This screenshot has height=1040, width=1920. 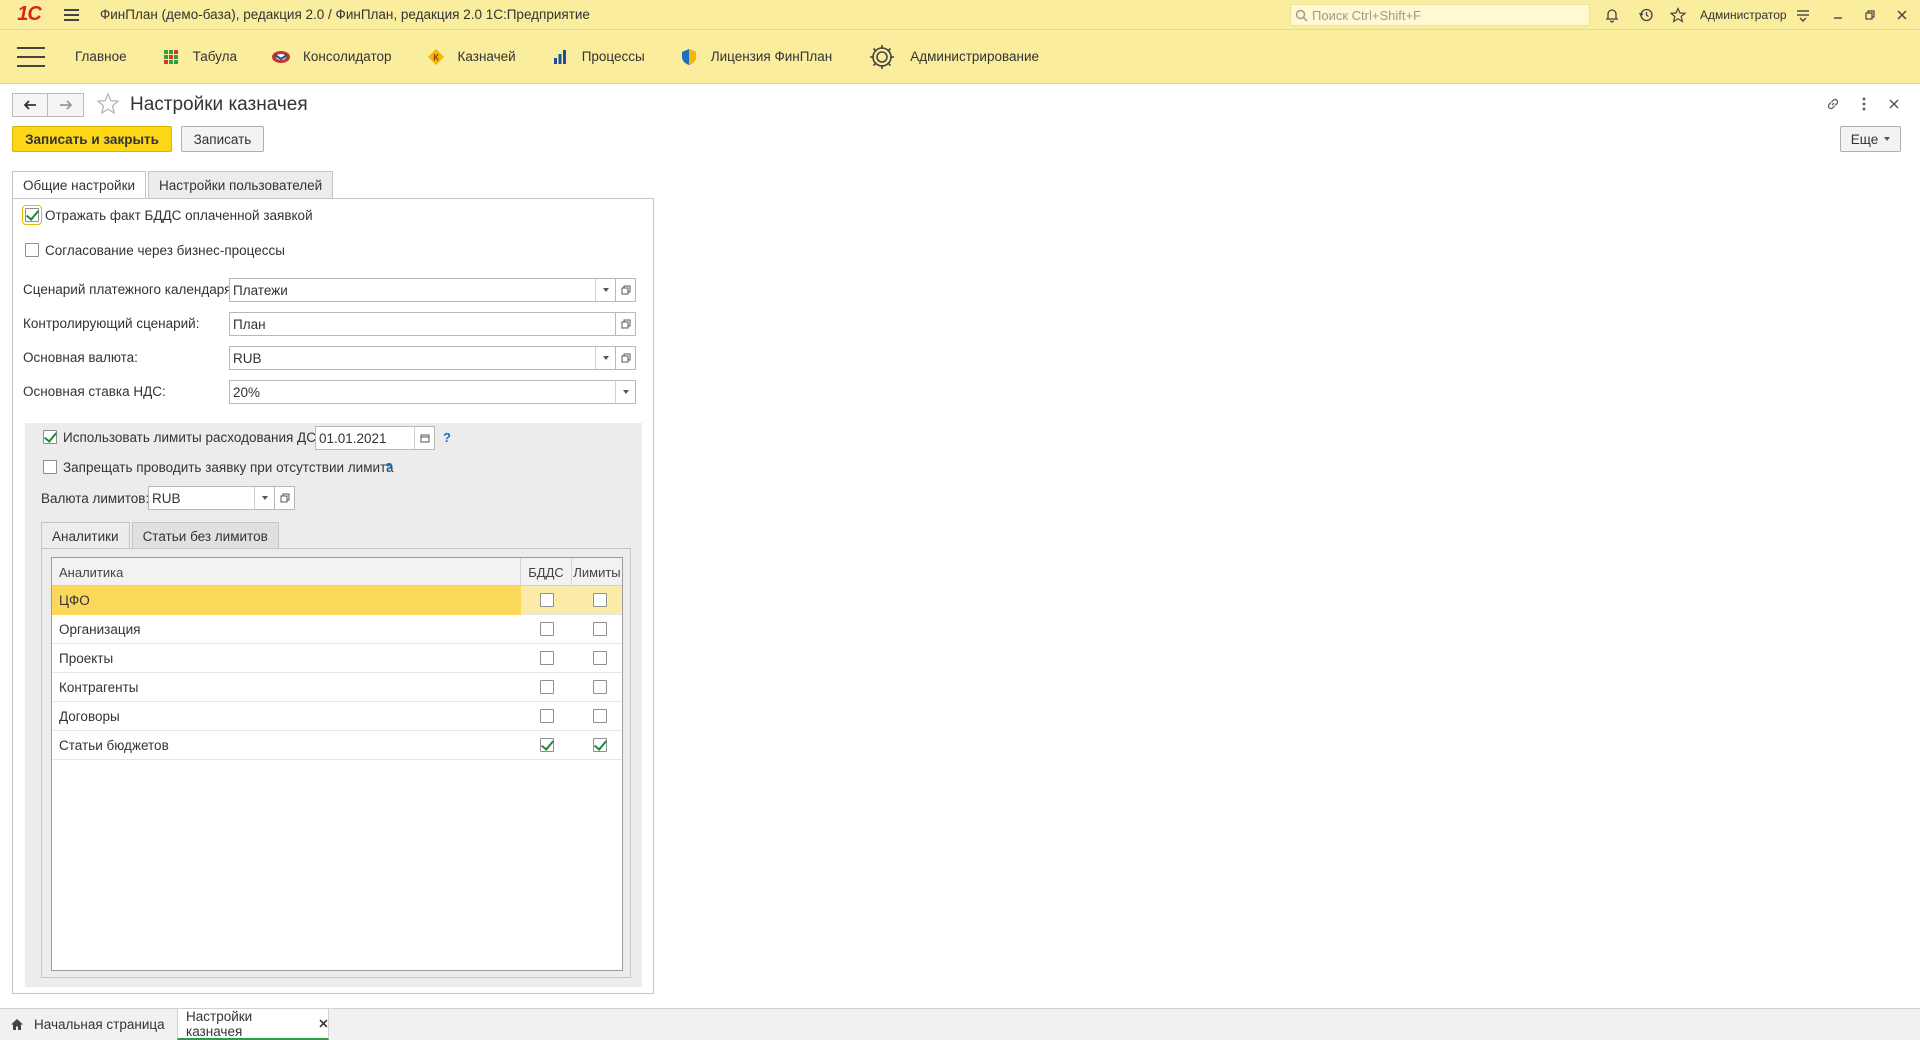 I want to click on main-currency-field: RUB, so click(x=422, y=358).